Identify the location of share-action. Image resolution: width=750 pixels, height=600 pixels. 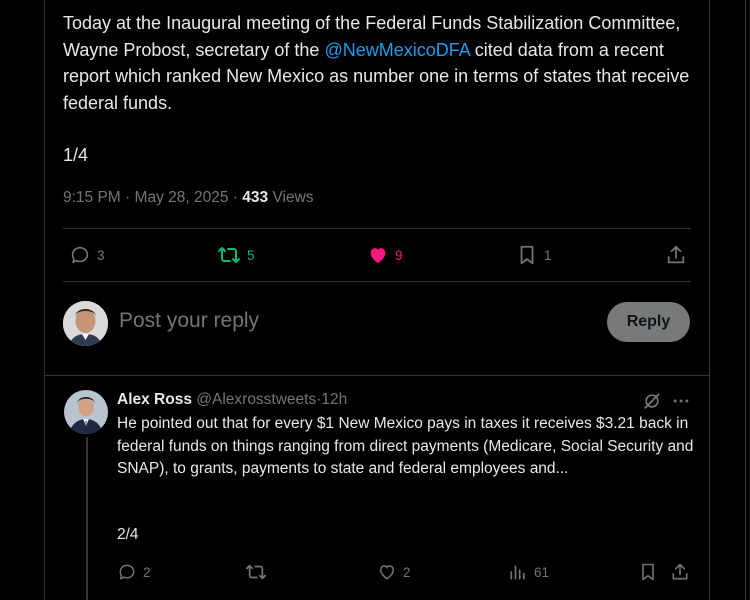
(676, 255).